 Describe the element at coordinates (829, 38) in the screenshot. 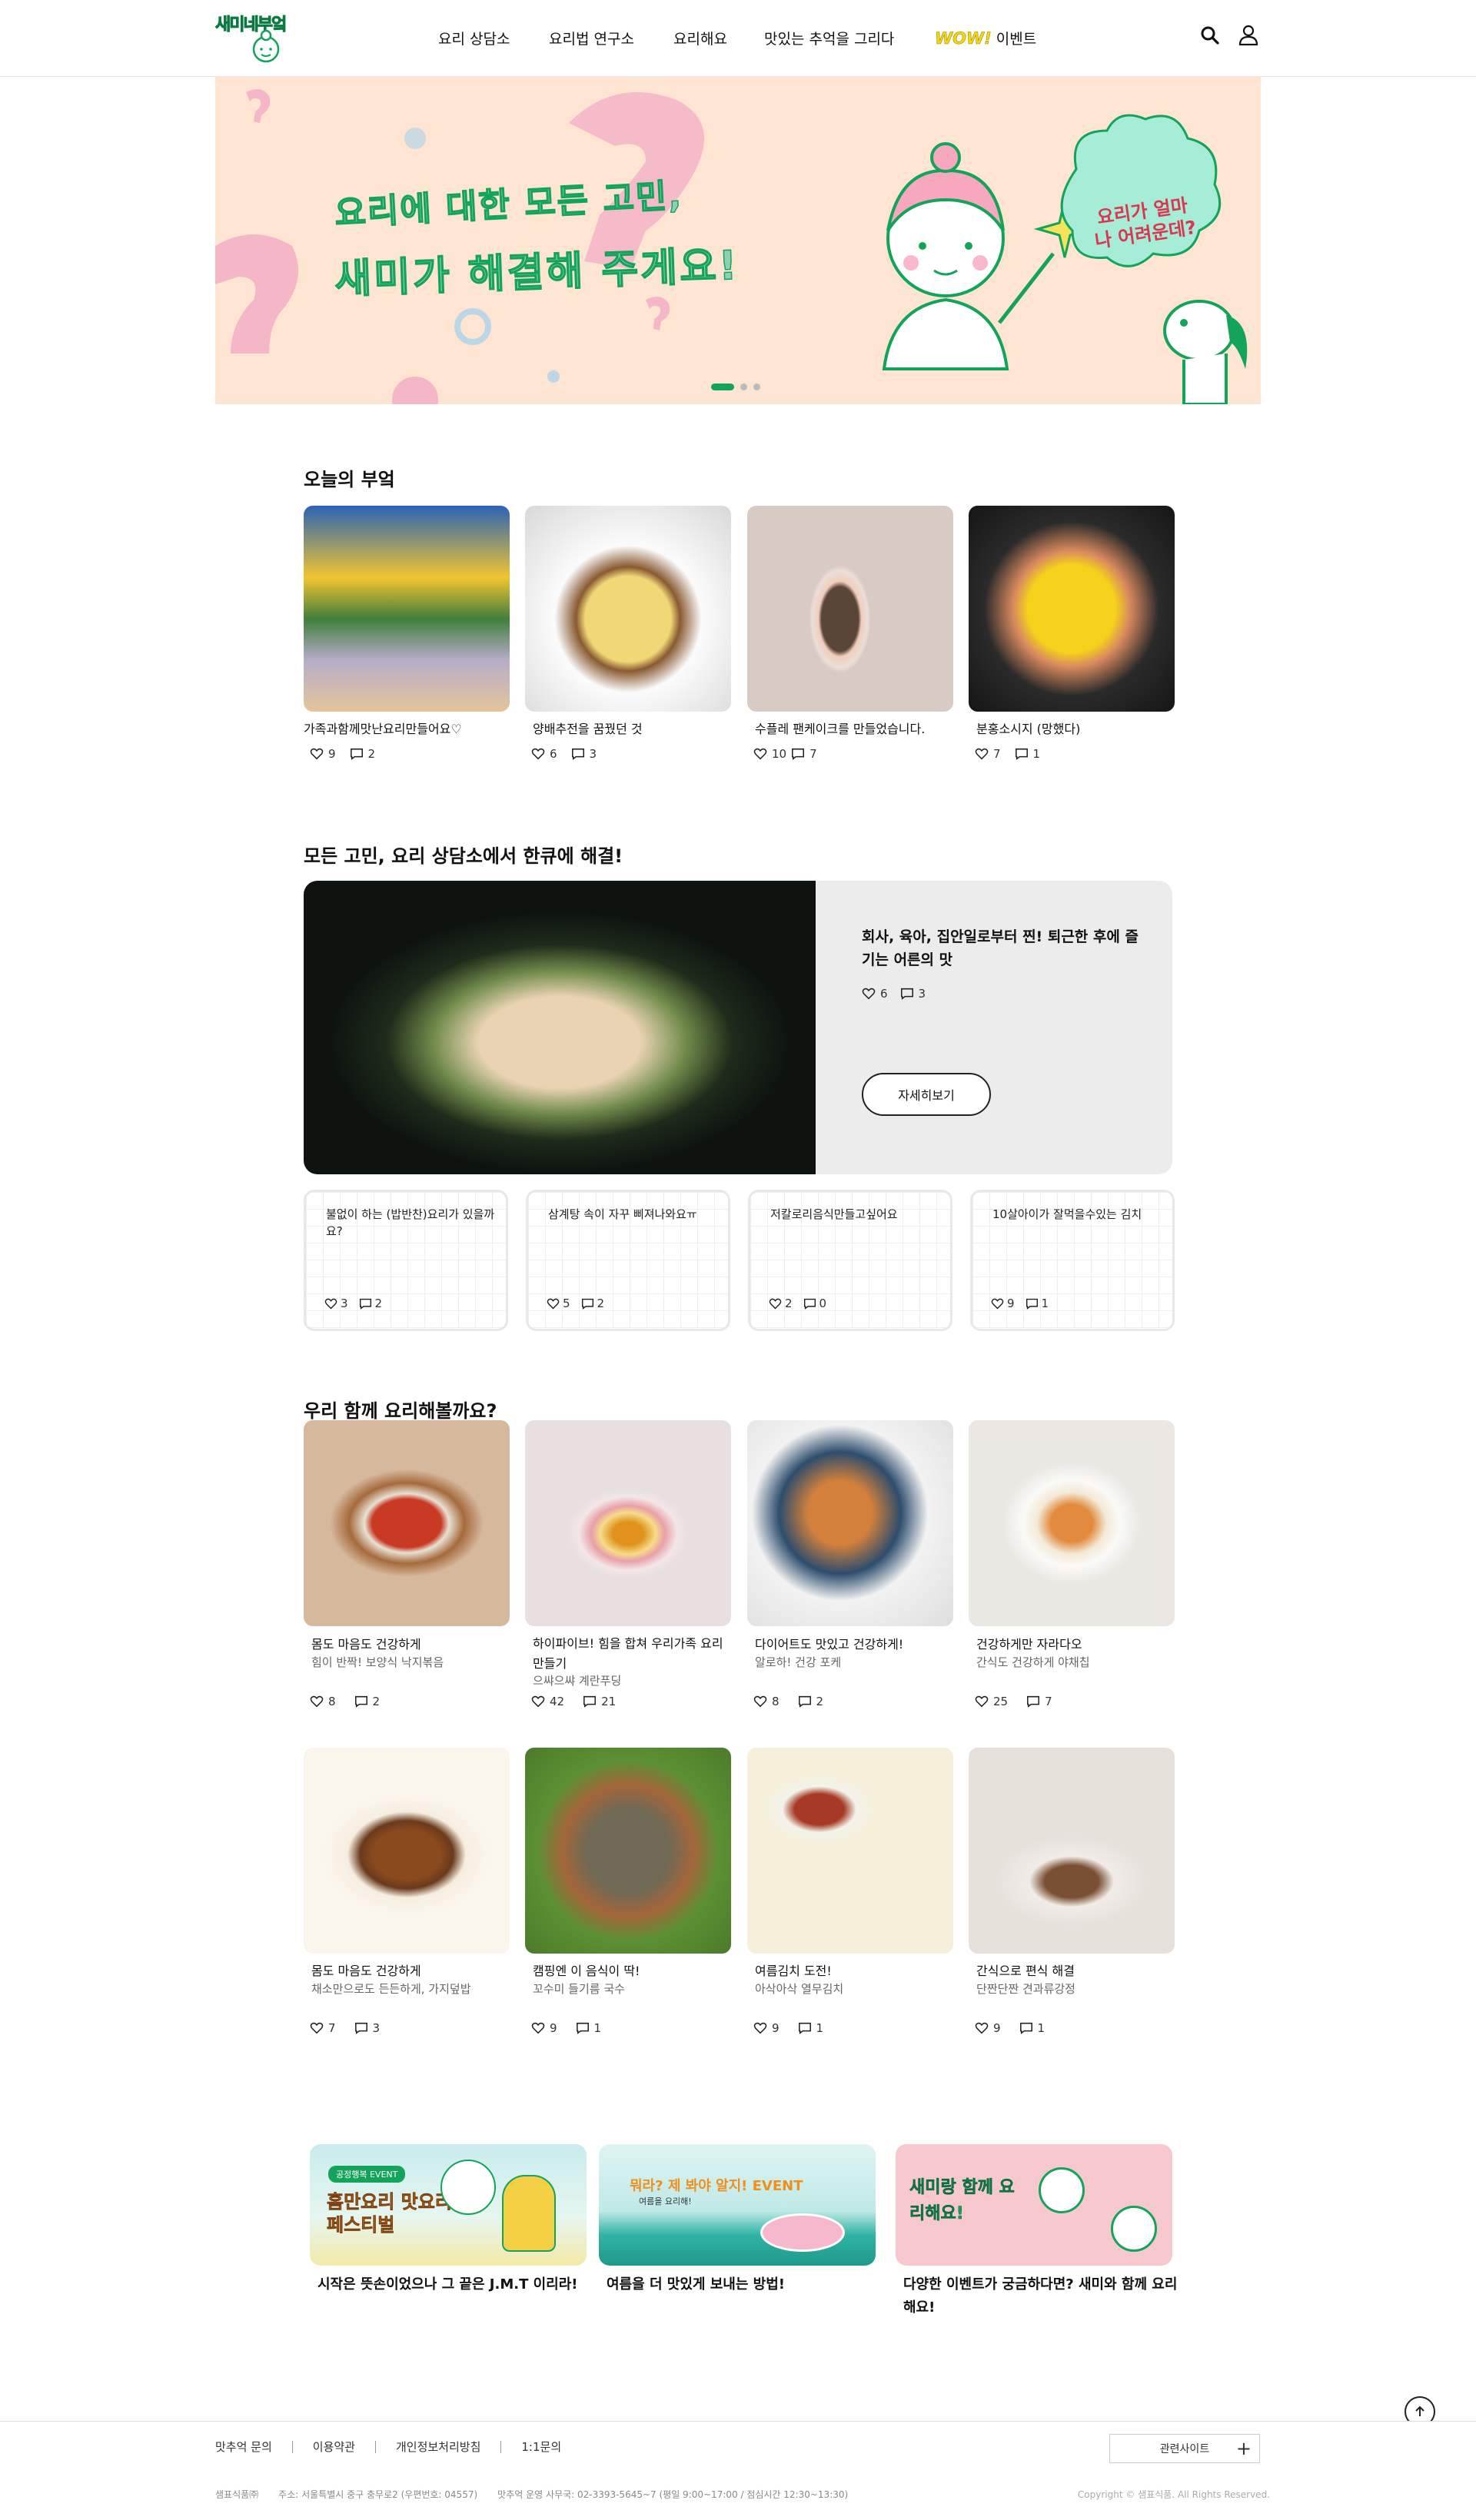

I see `nav-tasty-memories: 맛있는 추억을 그리다` at that location.